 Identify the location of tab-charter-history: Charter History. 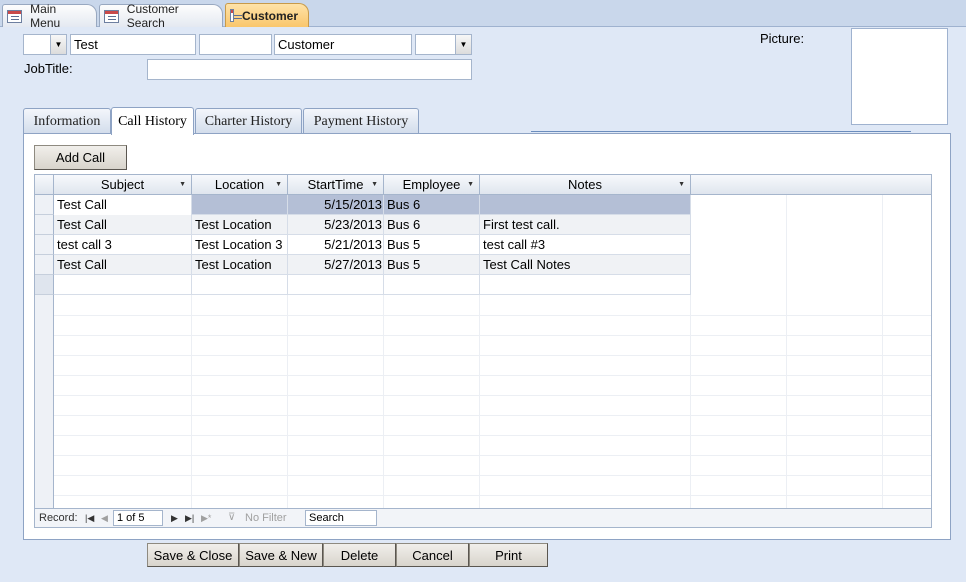
(248, 121).